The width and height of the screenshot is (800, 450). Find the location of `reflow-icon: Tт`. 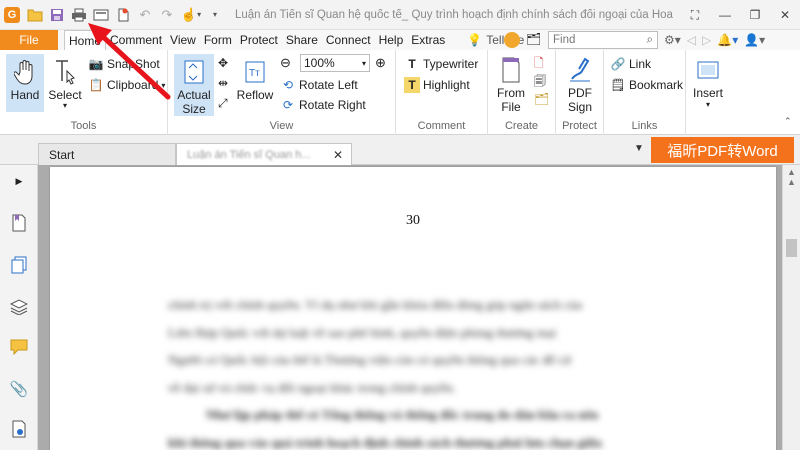

reflow-icon: Tт is located at coordinates (255, 72).